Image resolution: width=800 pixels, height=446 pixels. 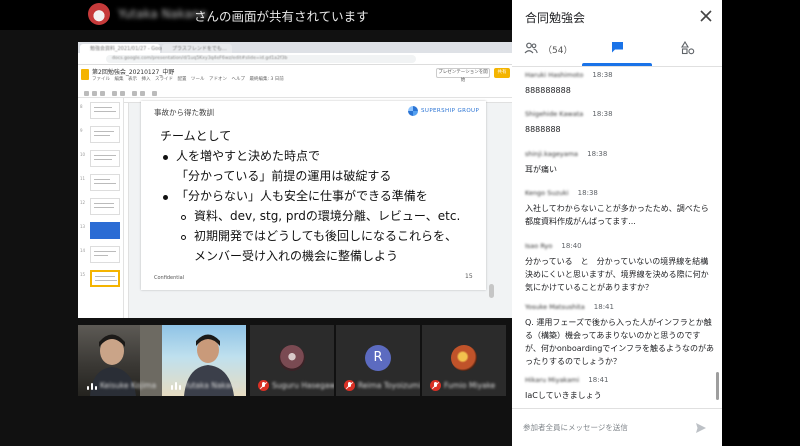 I want to click on presenter-avatar, so click(x=99, y=14).